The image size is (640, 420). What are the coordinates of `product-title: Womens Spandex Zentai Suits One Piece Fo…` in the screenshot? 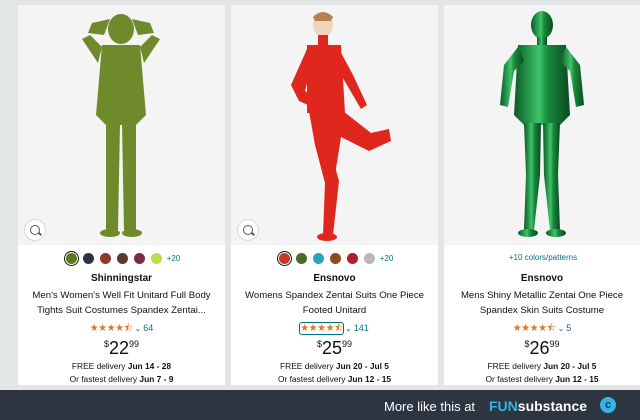 It's located at (334, 303).